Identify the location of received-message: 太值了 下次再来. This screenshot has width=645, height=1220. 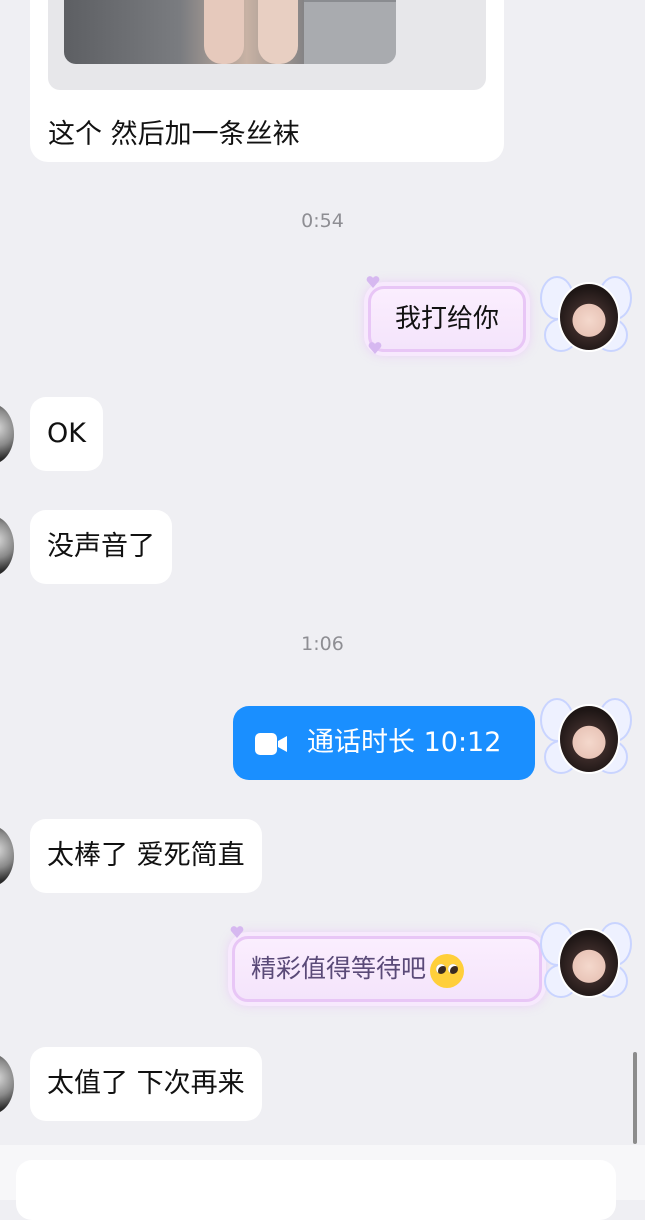
(146, 1084).